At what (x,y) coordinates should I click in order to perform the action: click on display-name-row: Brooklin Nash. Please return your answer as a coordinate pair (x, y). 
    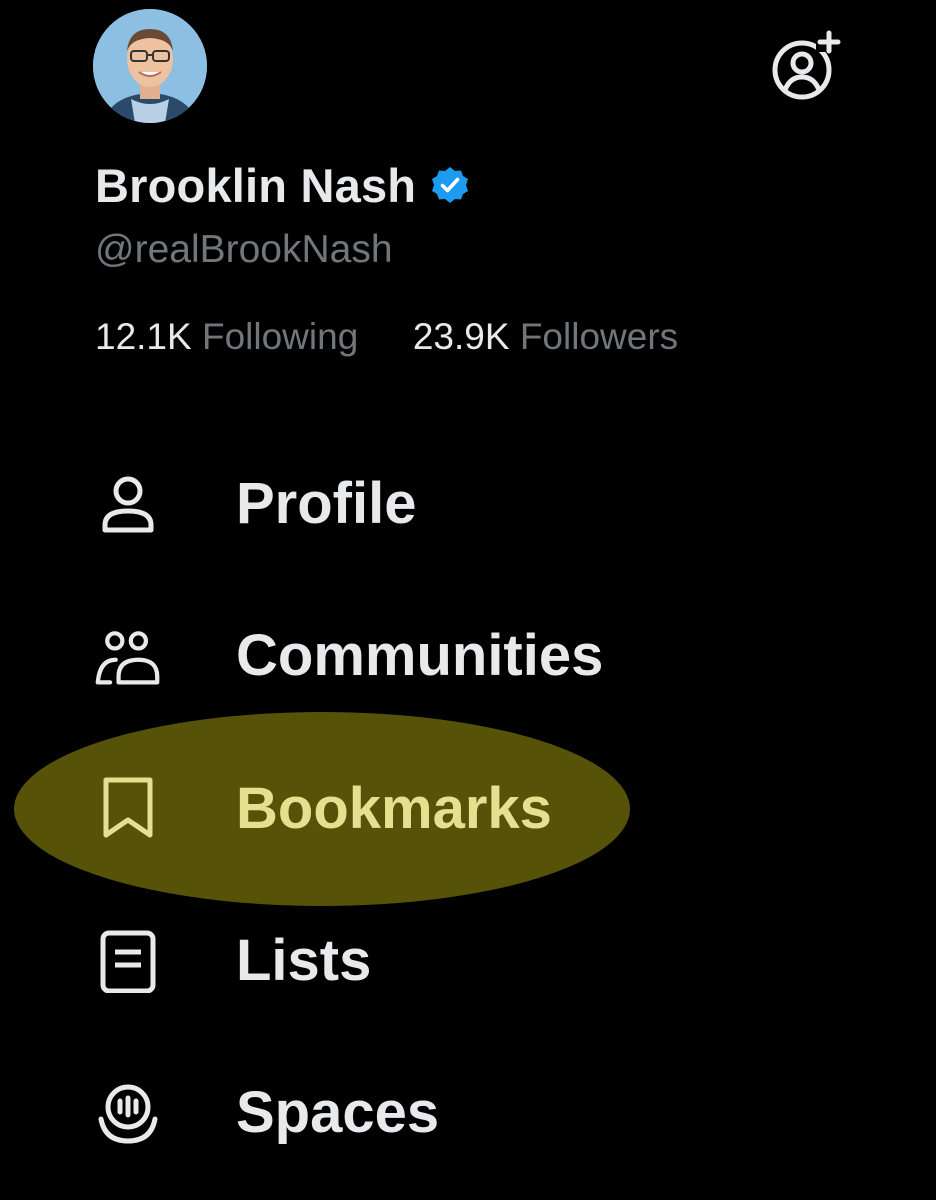
    Looking at the image, I should click on (282, 185).